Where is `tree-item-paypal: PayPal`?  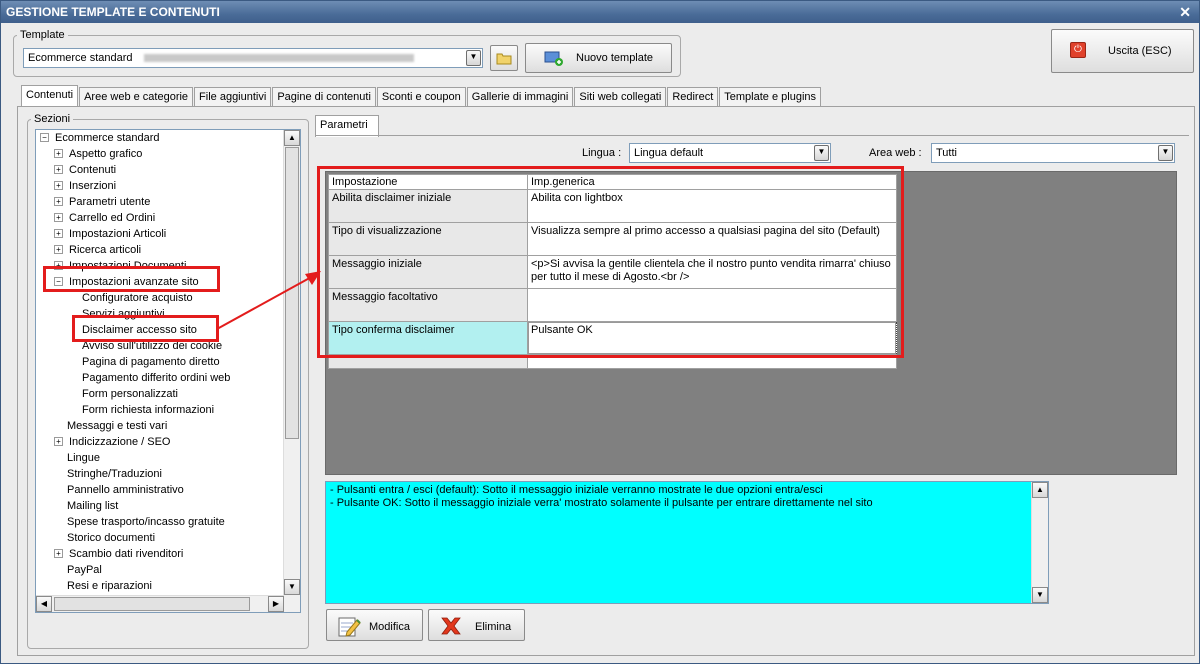 tree-item-paypal: PayPal is located at coordinates (84, 570).